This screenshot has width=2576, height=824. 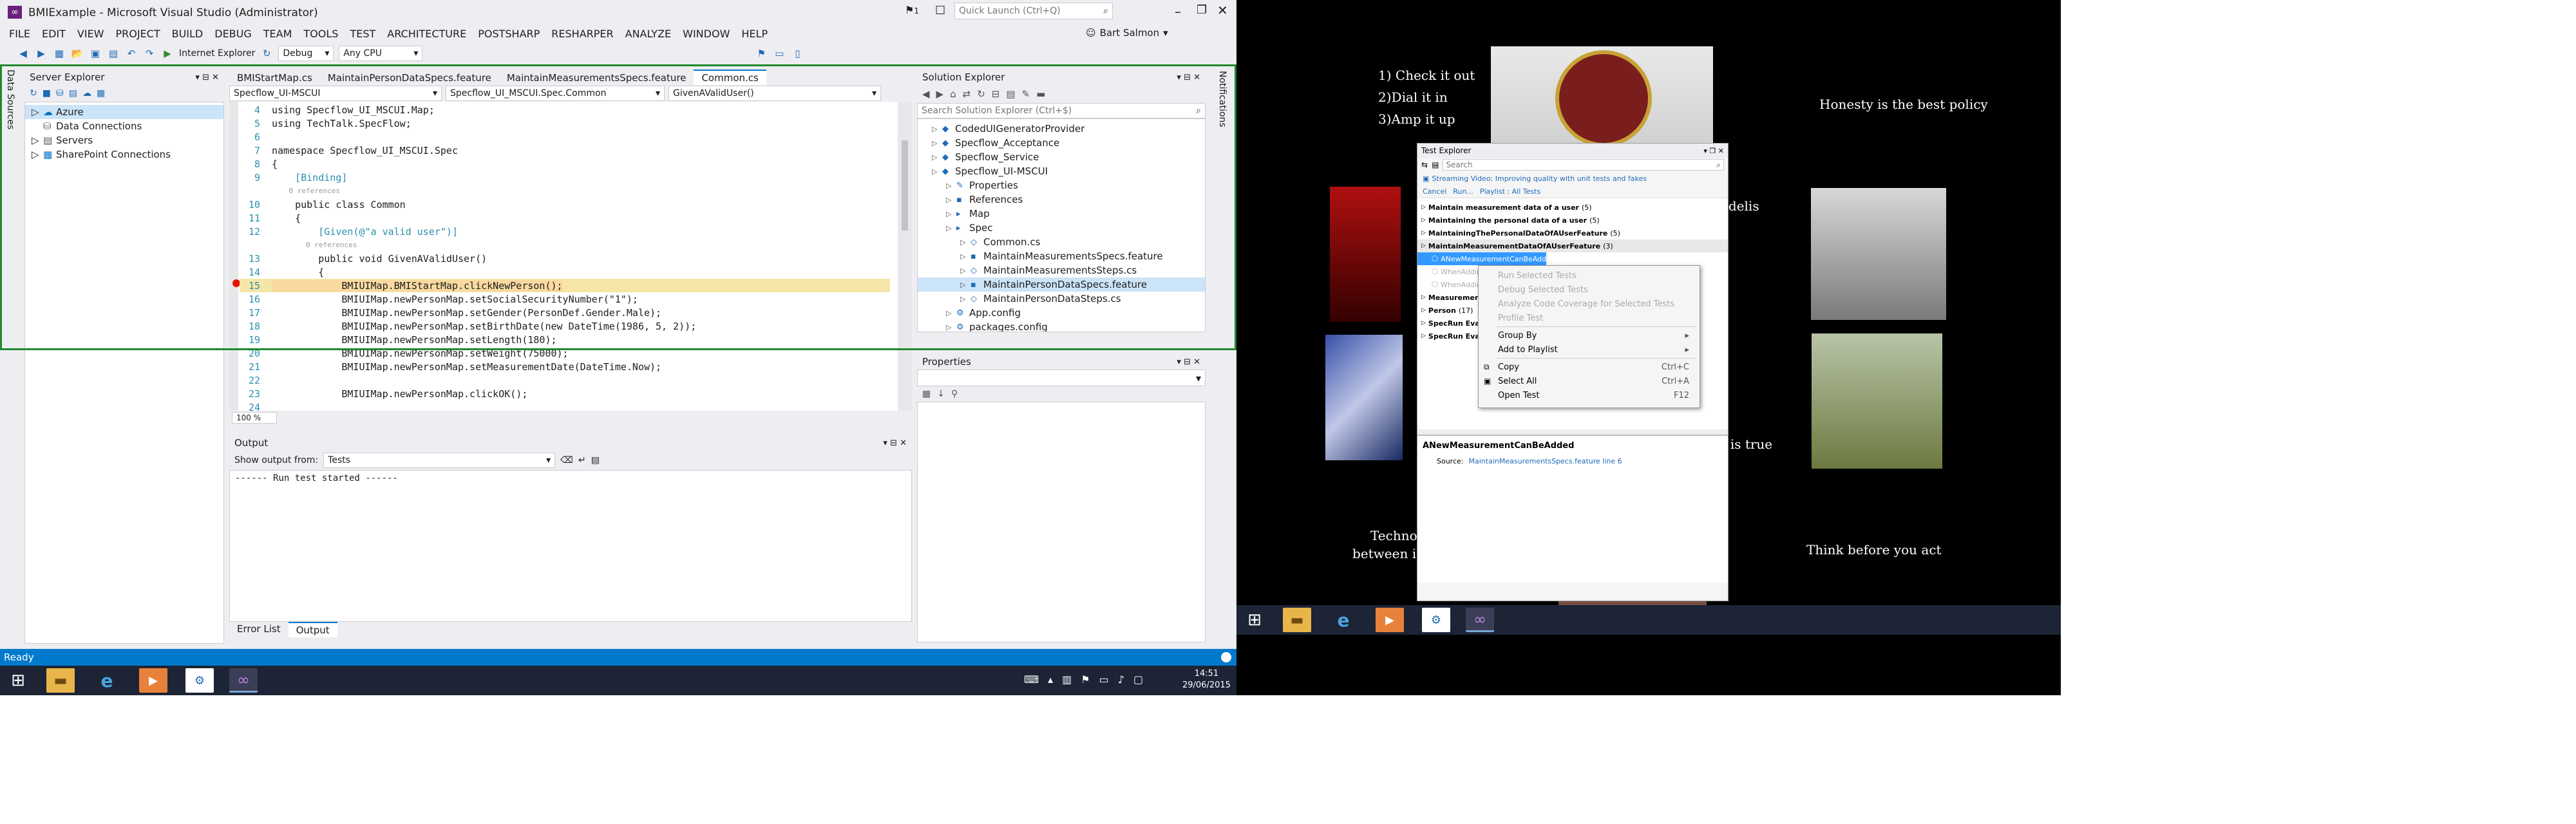 What do you see at coordinates (1138, 679) in the screenshot?
I see `display-icon: ▢` at bounding box center [1138, 679].